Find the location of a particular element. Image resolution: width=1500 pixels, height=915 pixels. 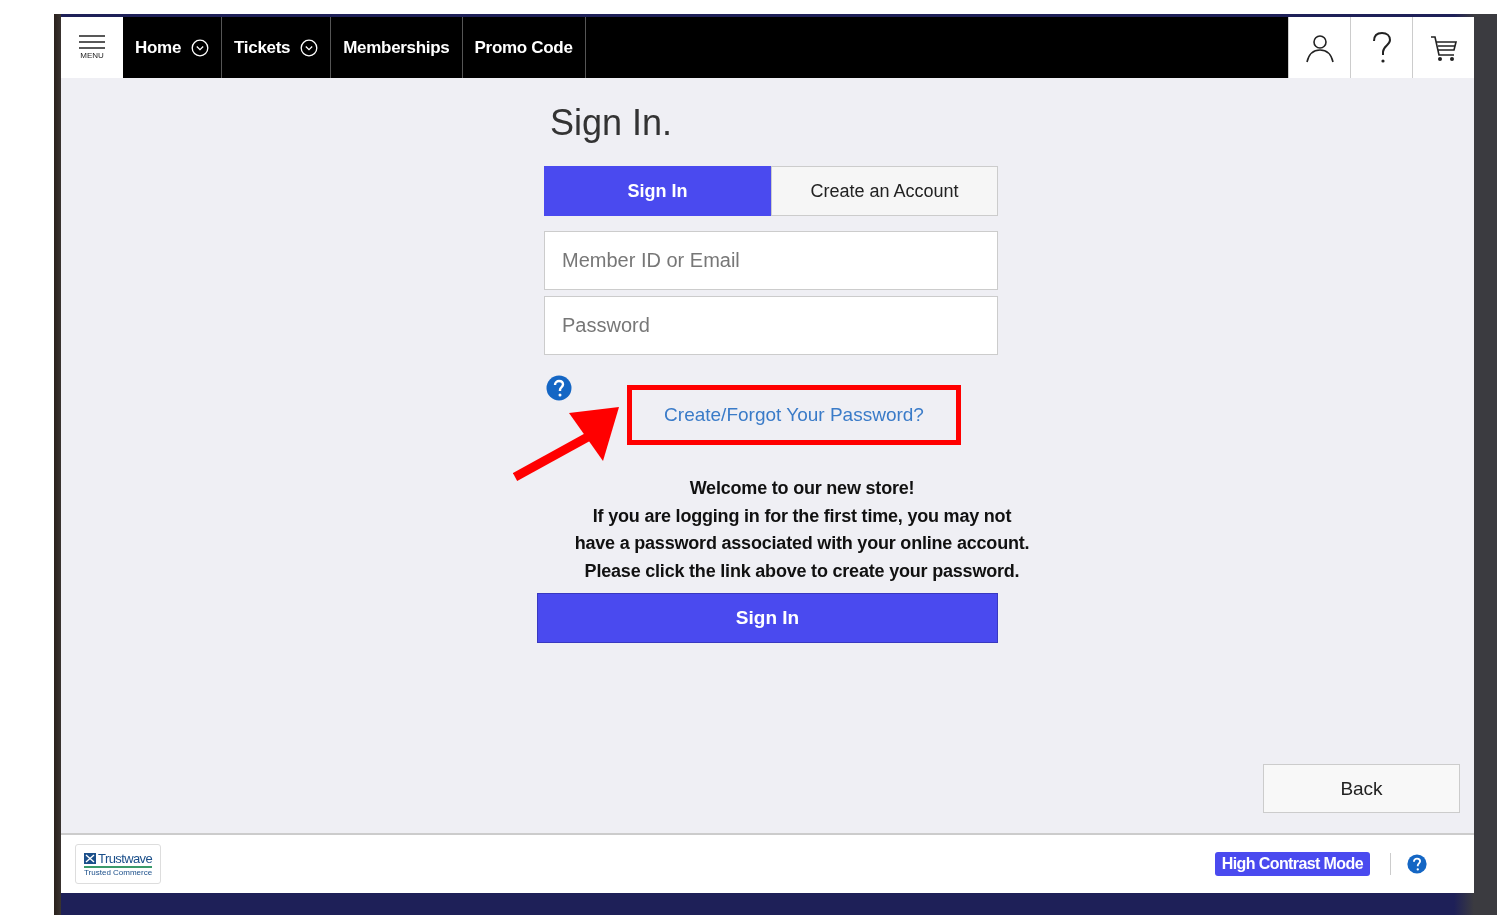

tab: Create an Account is located at coordinates (884, 191).